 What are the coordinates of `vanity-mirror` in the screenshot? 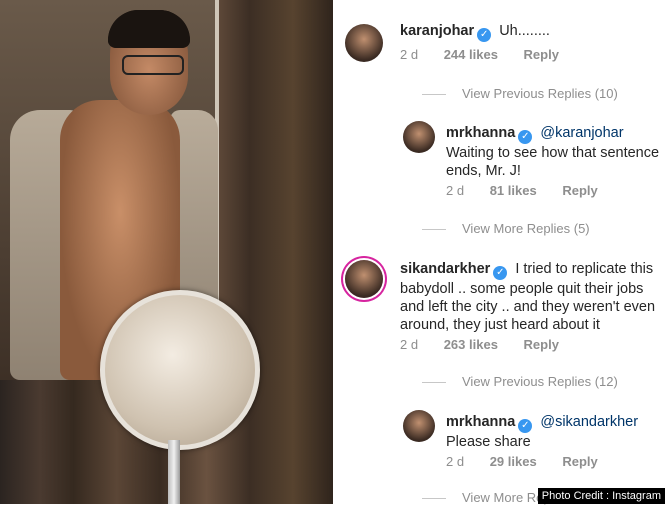 It's located at (180, 370).